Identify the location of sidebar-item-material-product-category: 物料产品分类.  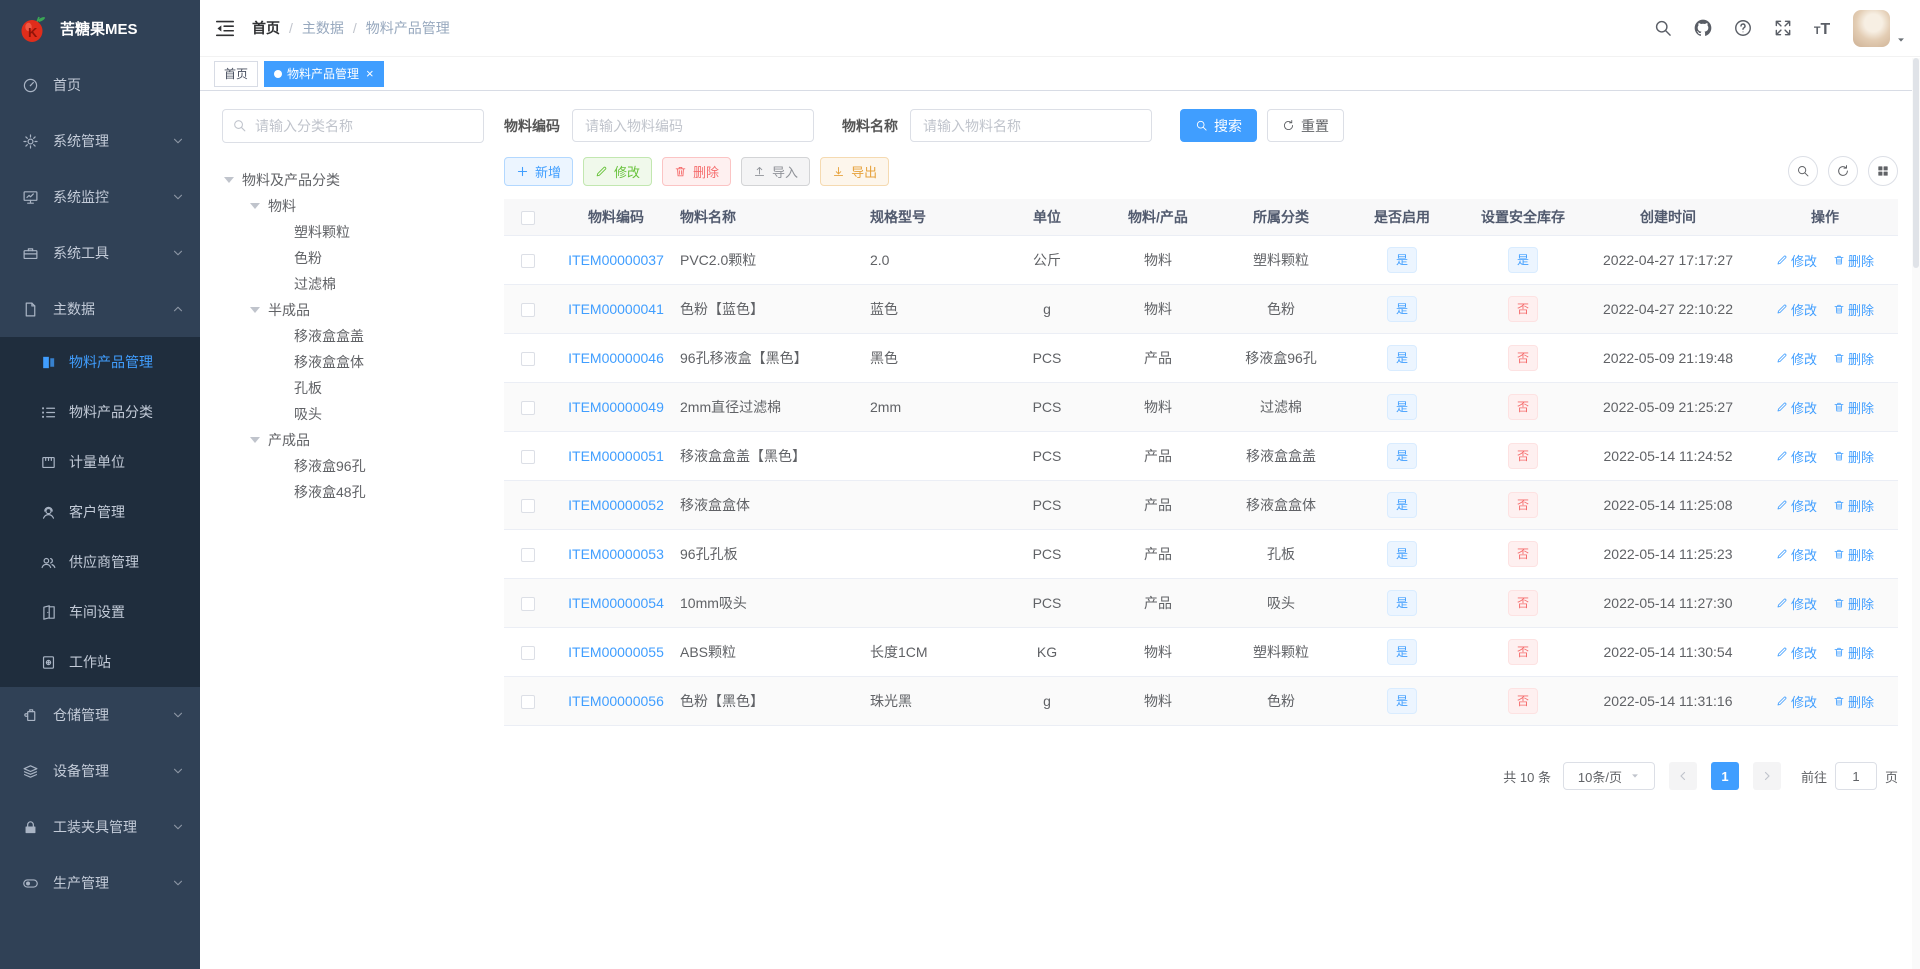
(100, 412).